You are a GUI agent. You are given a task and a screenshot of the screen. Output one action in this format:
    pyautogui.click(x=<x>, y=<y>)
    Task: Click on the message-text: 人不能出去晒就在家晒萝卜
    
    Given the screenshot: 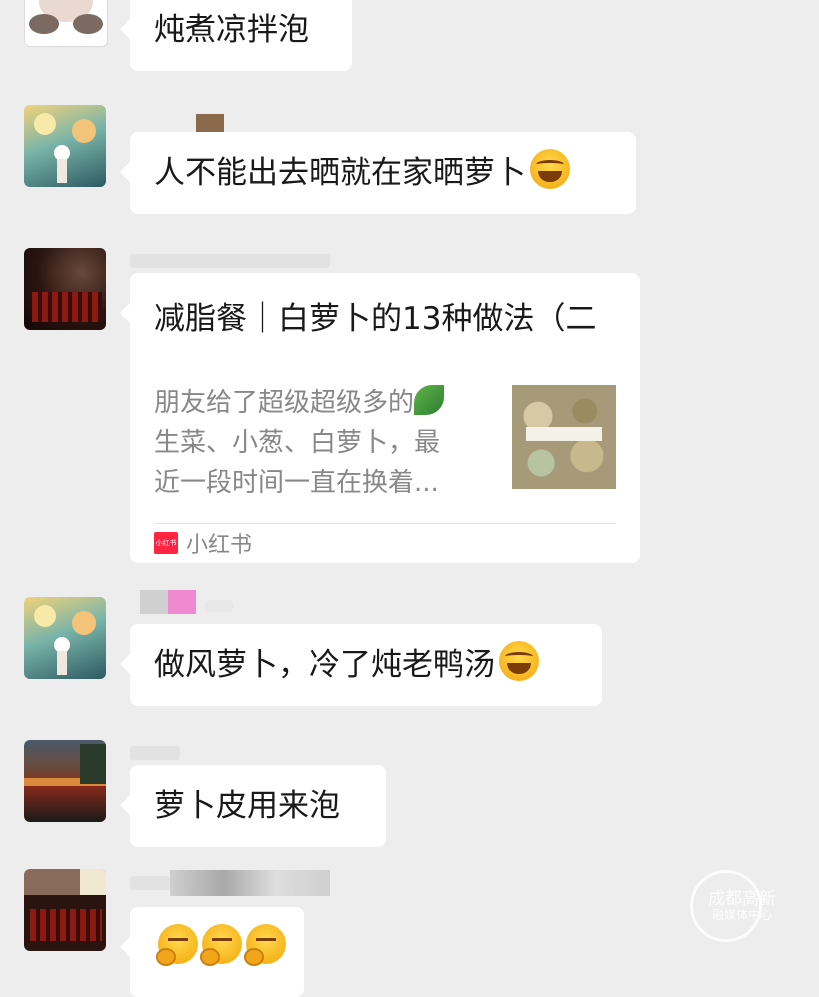 What is the action you would take?
    pyautogui.click(x=340, y=173)
    